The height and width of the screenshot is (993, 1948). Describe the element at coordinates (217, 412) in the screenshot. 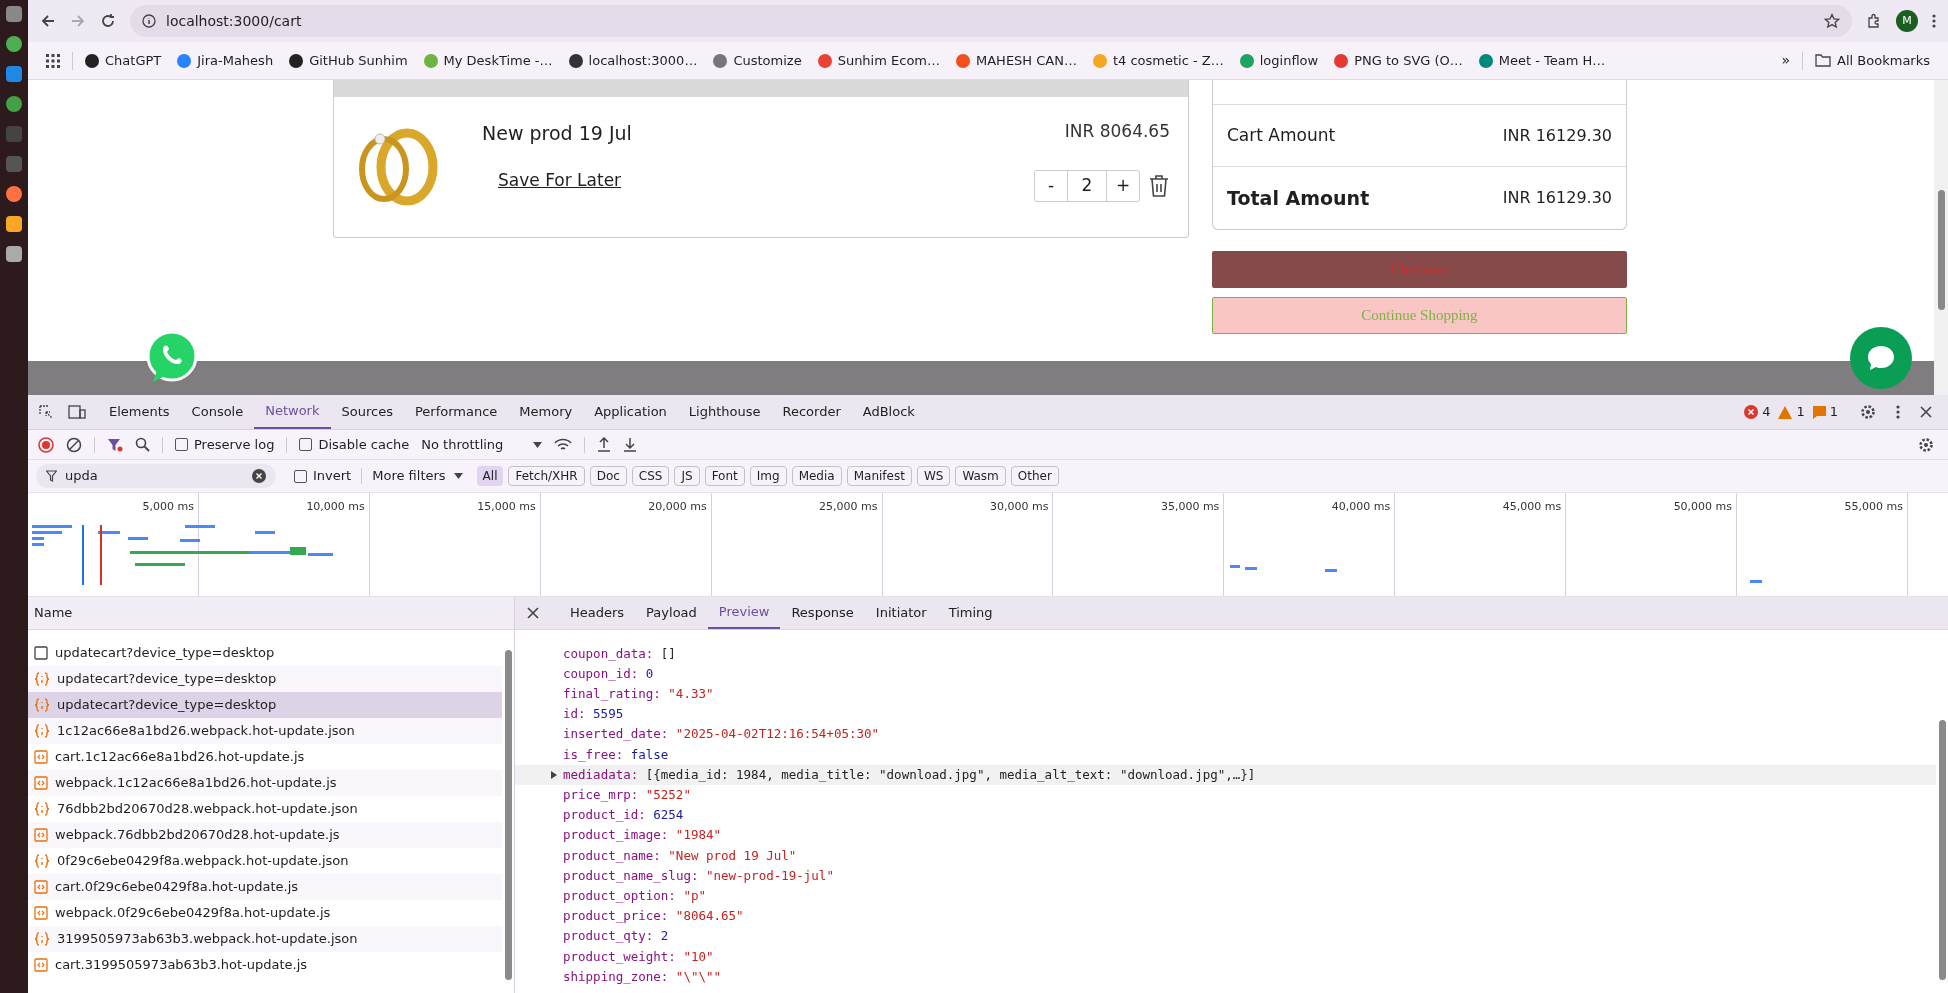

I see `devtools-tab: Console` at that location.